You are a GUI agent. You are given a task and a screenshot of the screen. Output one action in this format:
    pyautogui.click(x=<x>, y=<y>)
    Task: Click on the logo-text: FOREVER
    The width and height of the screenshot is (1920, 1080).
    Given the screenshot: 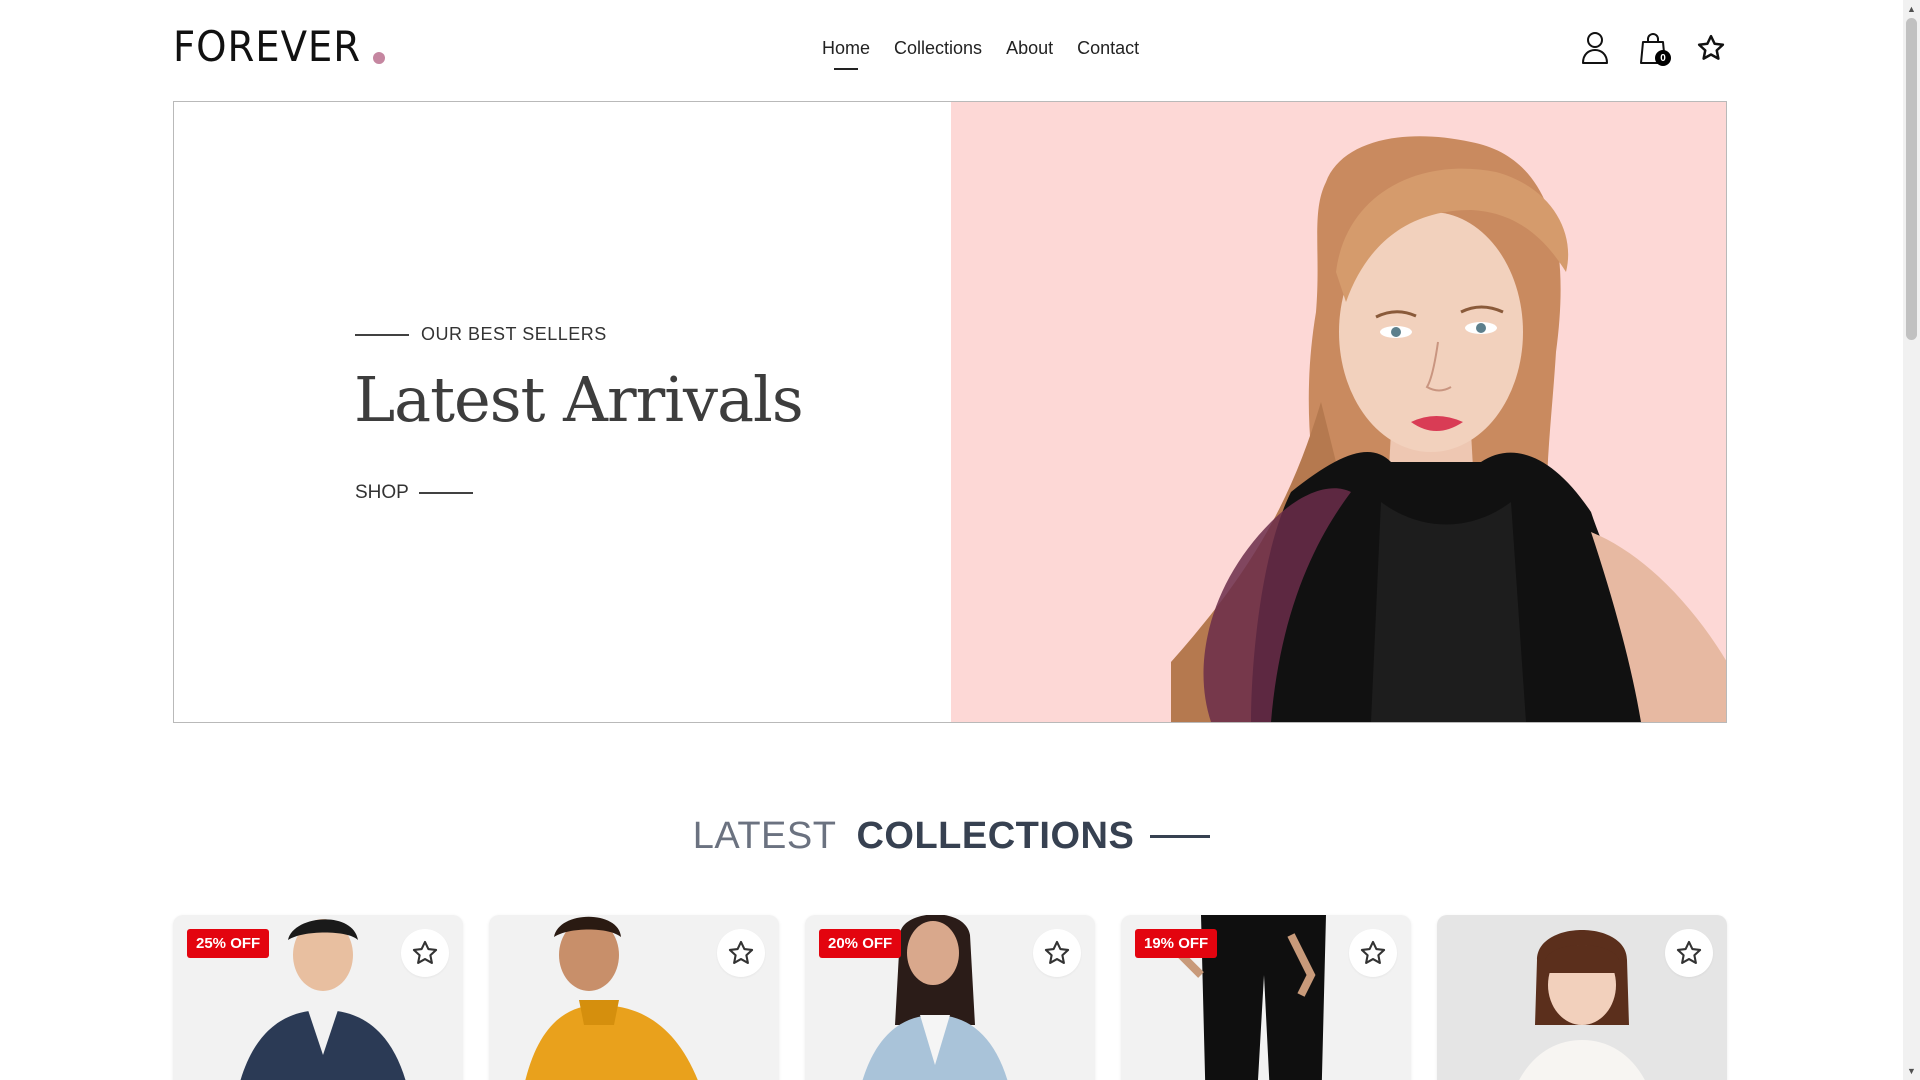 What is the action you would take?
    pyautogui.click(x=267, y=46)
    